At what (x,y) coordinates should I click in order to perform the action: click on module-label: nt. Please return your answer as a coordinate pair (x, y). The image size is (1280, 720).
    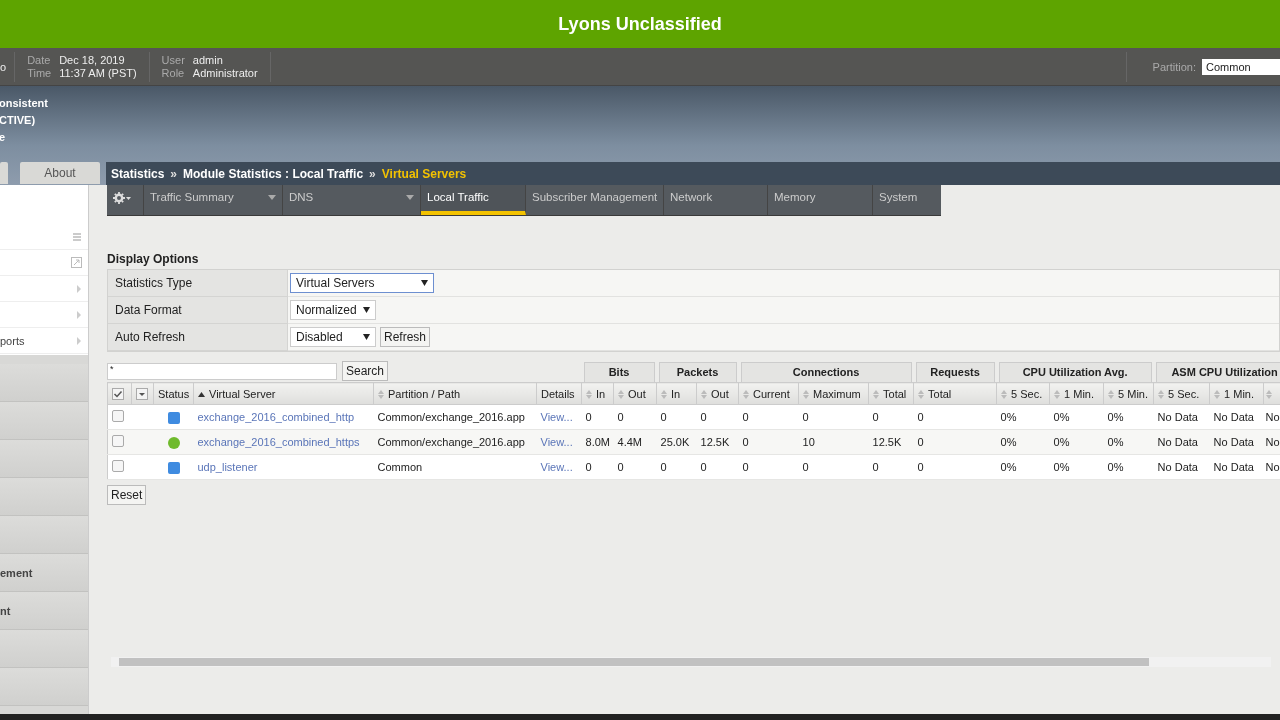
    Looking at the image, I should click on (5, 610).